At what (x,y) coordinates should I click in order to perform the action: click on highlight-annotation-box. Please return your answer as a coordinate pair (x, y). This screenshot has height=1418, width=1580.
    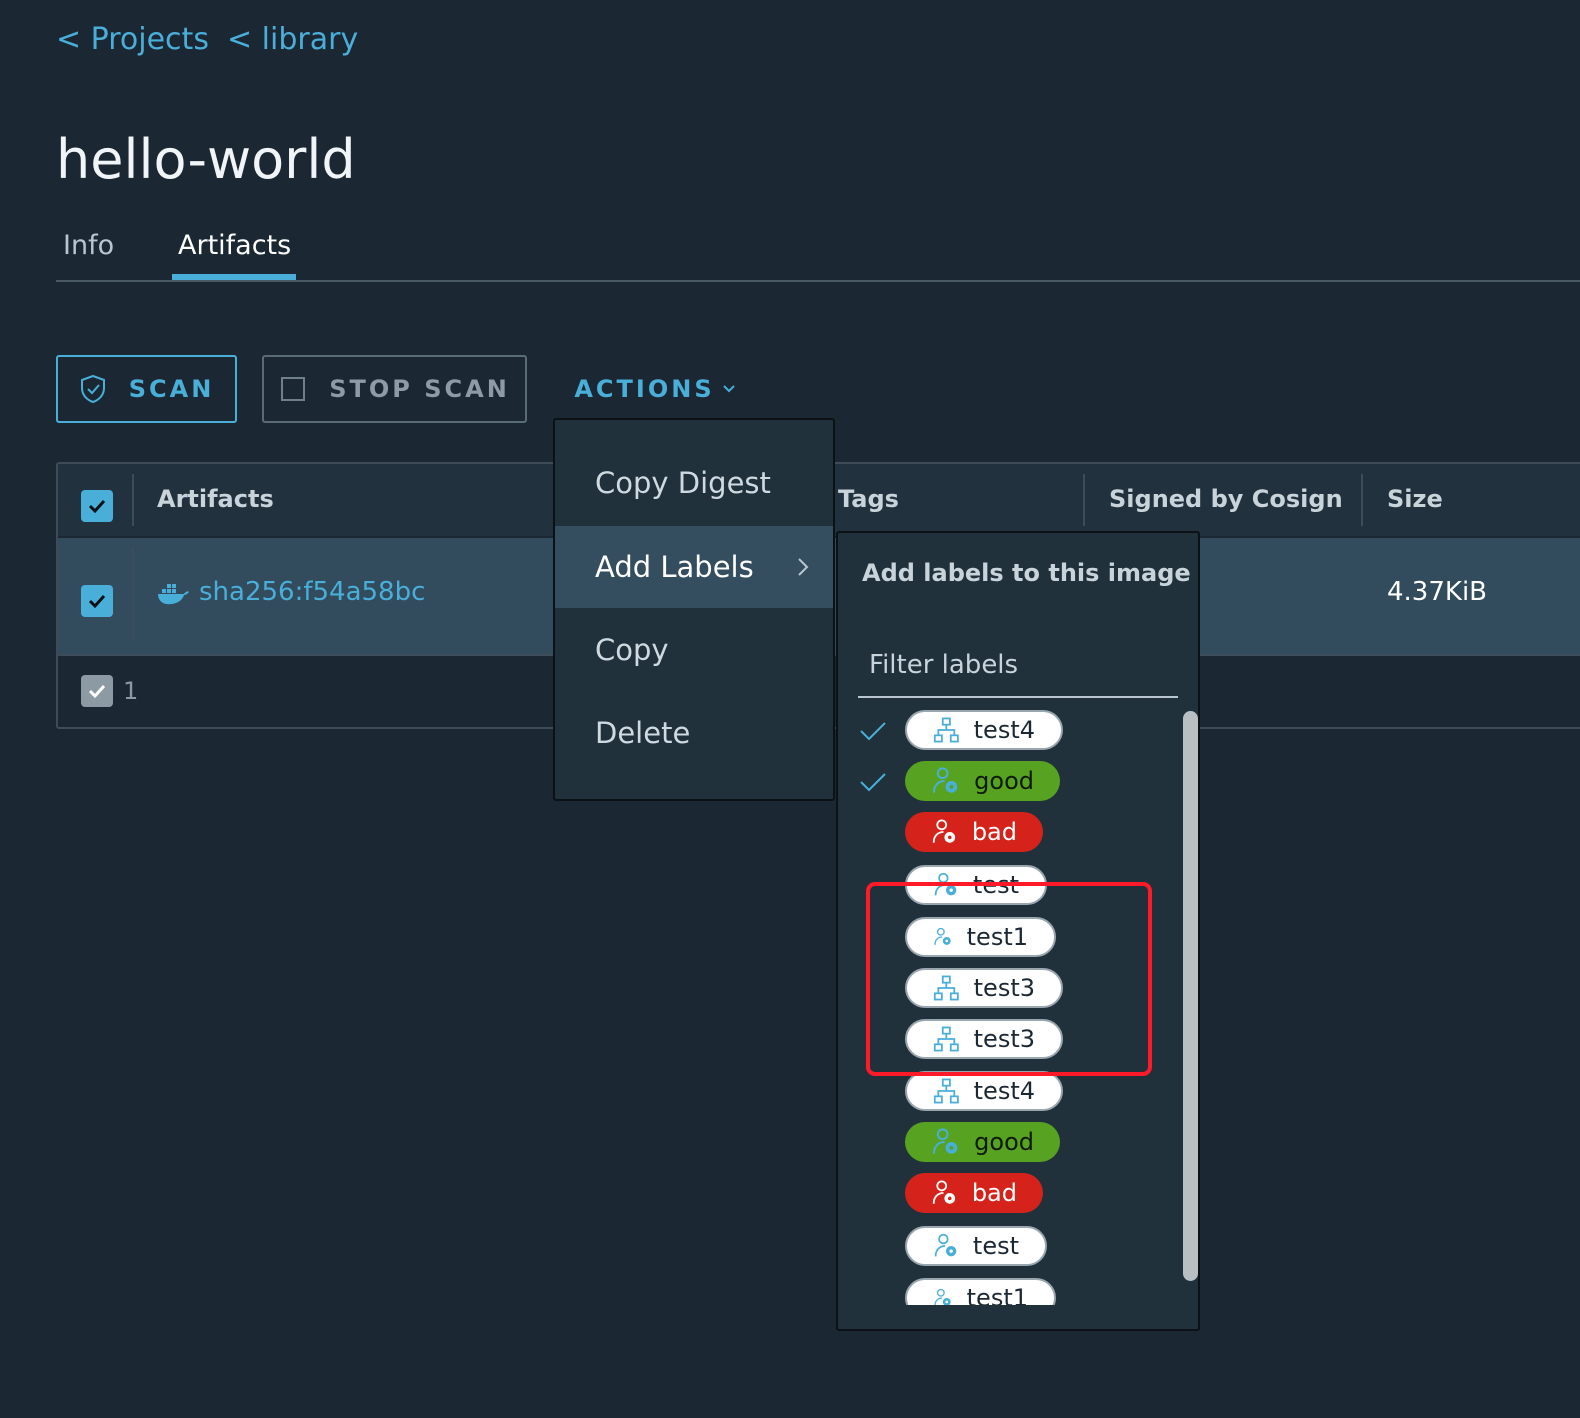
    Looking at the image, I should click on (1009, 979).